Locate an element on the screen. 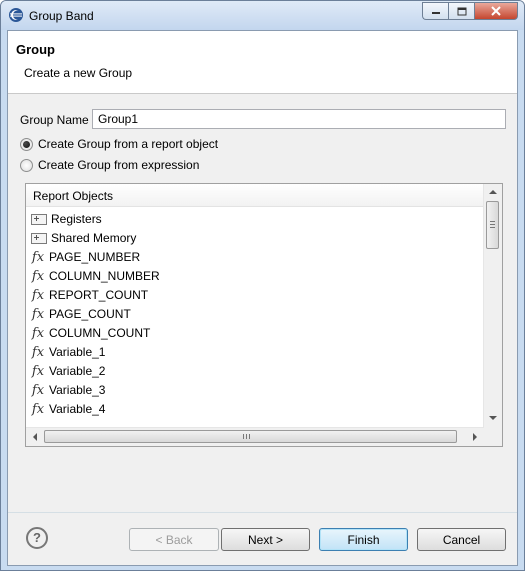  tree-item-label: PAGE_COUNT is located at coordinates (90, 314).